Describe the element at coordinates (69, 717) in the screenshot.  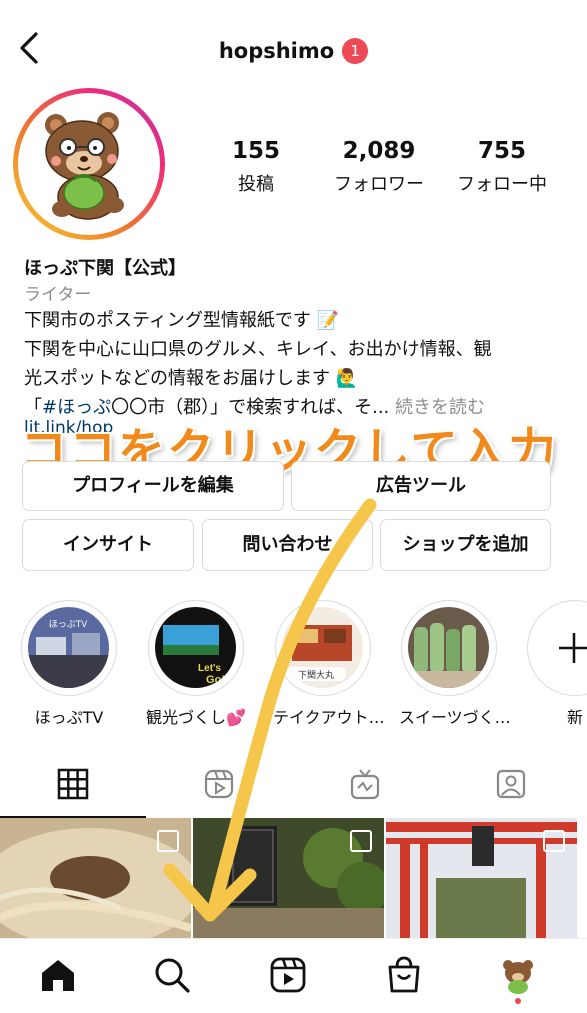
I see `highlight-label: ほっぷTV` at that location.